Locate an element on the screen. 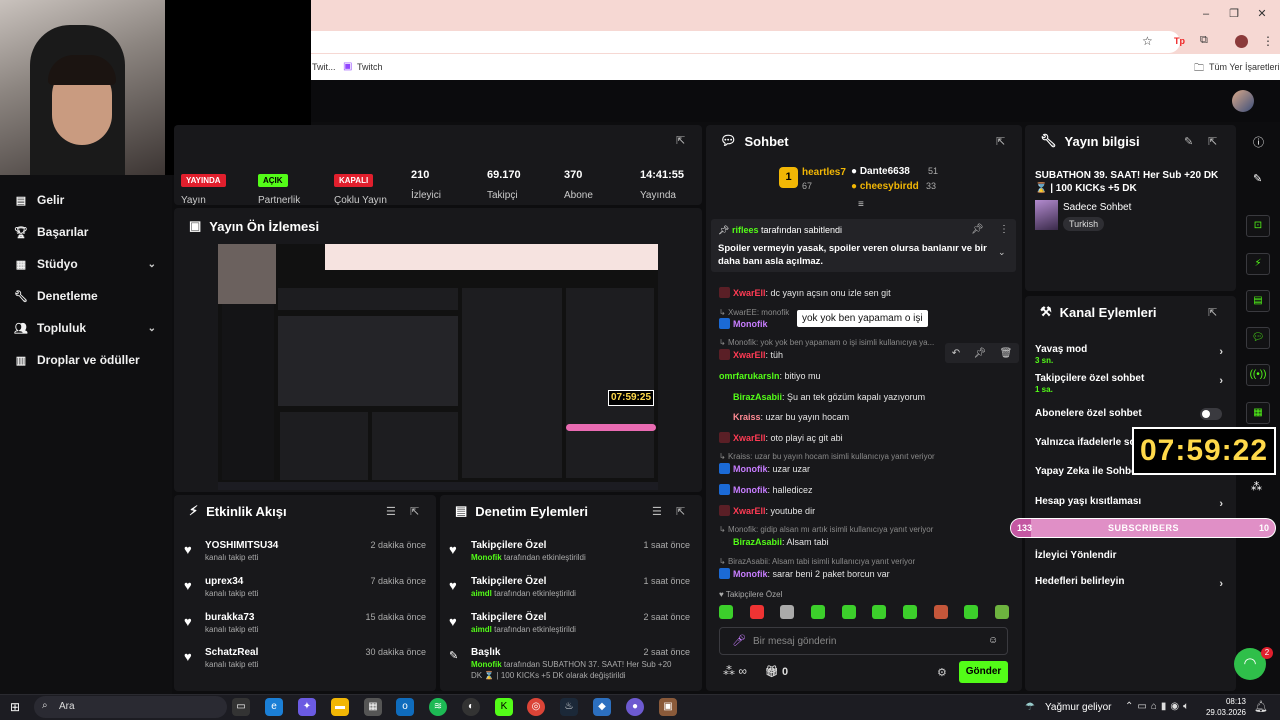 The width and height of the screenshot is (1280, 720). maximize-icon: ❐ is located at coordinates (1234, 14).